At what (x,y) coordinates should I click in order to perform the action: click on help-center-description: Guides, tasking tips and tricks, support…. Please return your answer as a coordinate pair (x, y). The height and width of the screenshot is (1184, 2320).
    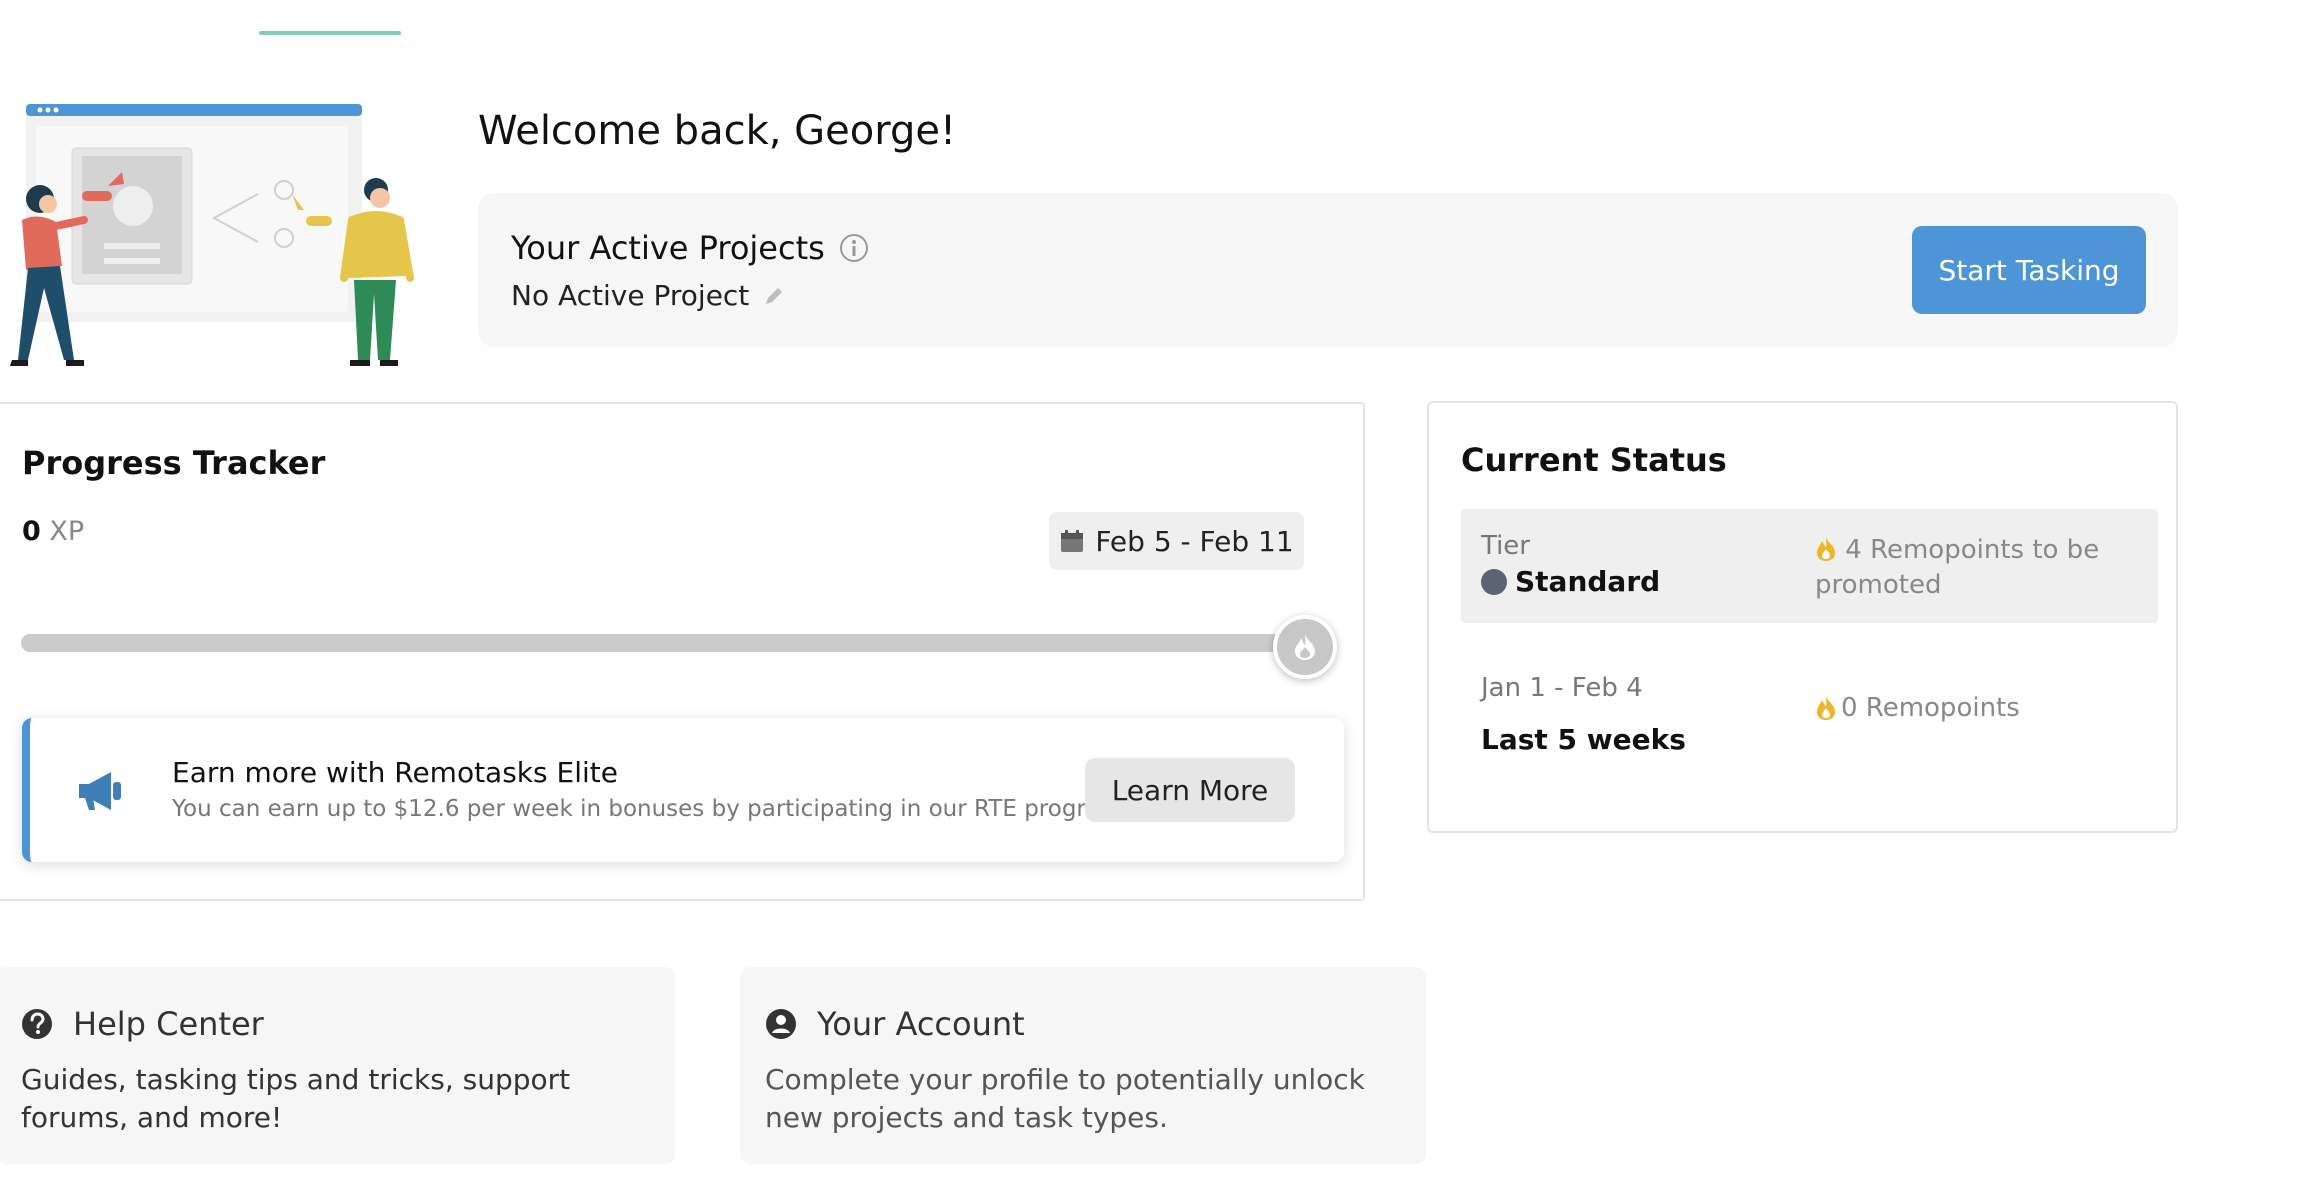
    Looking at the image, I should click on (296, 1098).